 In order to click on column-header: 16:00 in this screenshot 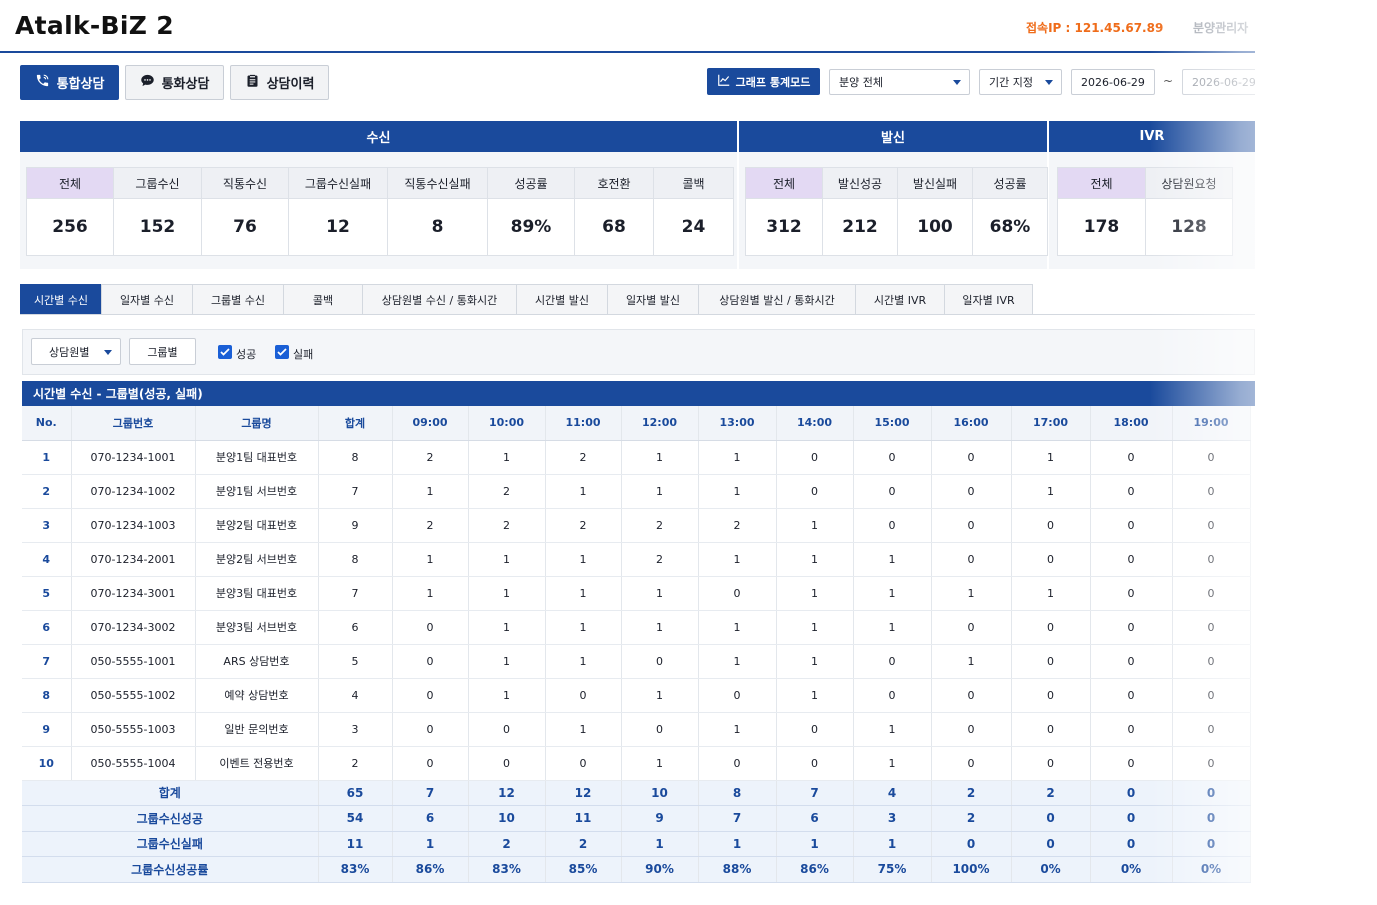, I will do `click(971, 423)`.